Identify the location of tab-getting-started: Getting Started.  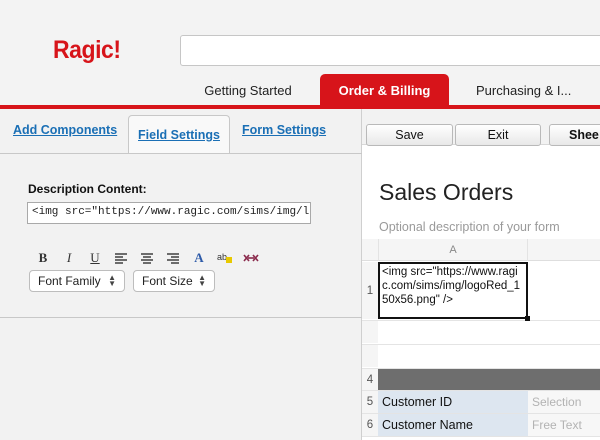
(248, 90).